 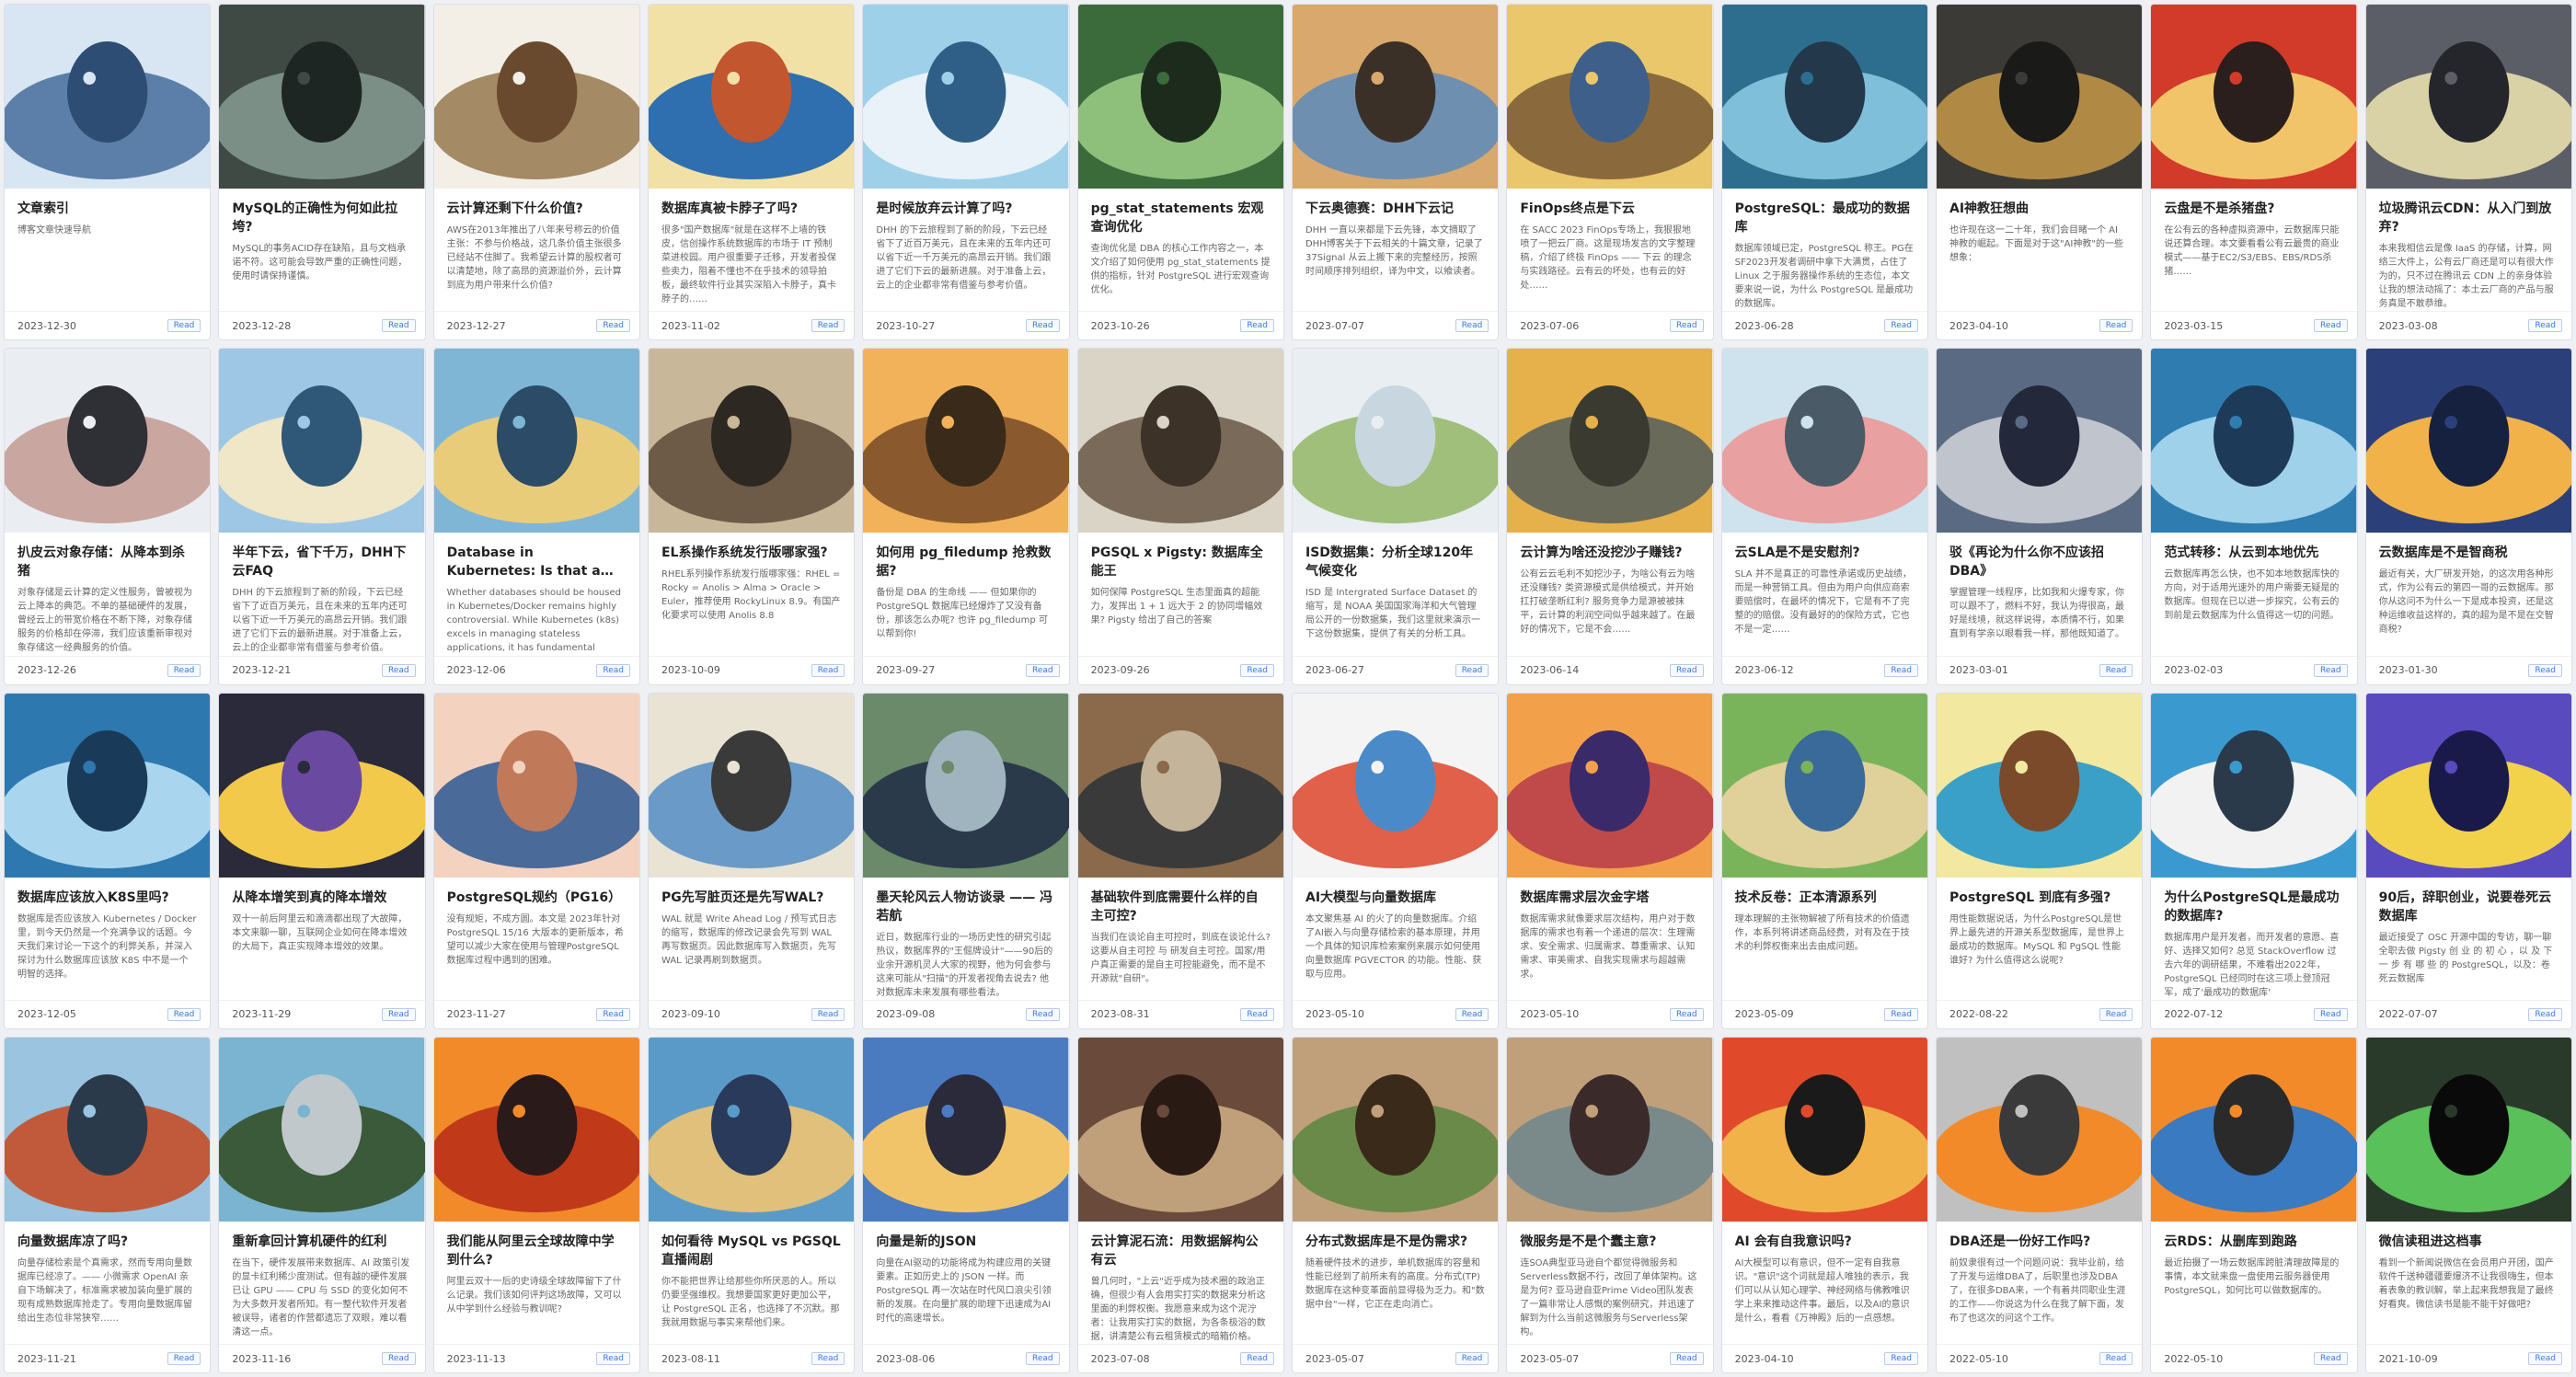 What do you see at coordinates (965, 209) in the screenshot?
I see `article-title: 是时候放弃云计算了吗?` at bounding box center [965, 209].